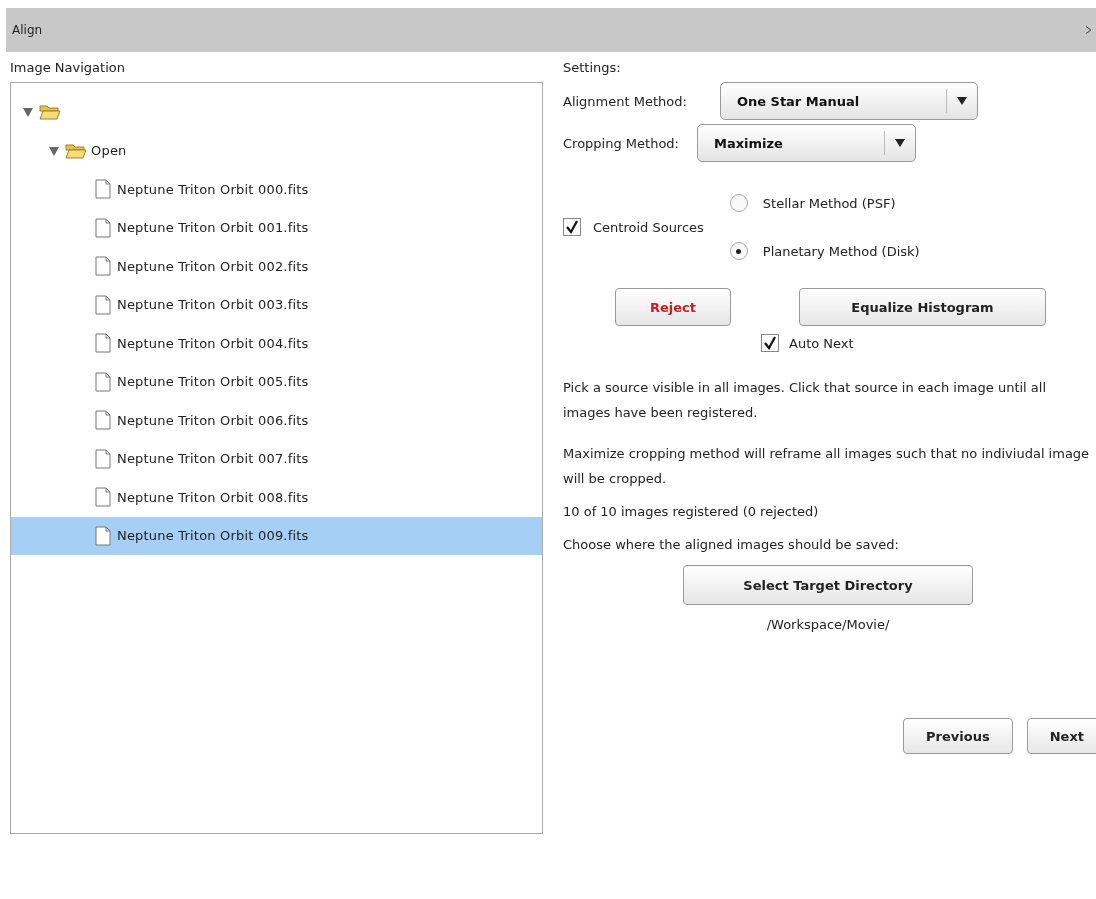 The width and height of the screenshot is (1096, 899). What do you see at coordinates (829, 203) in the screenshot?
I see `radio-label: Stellar Method (PSF)` at bounding box center [829, 203].